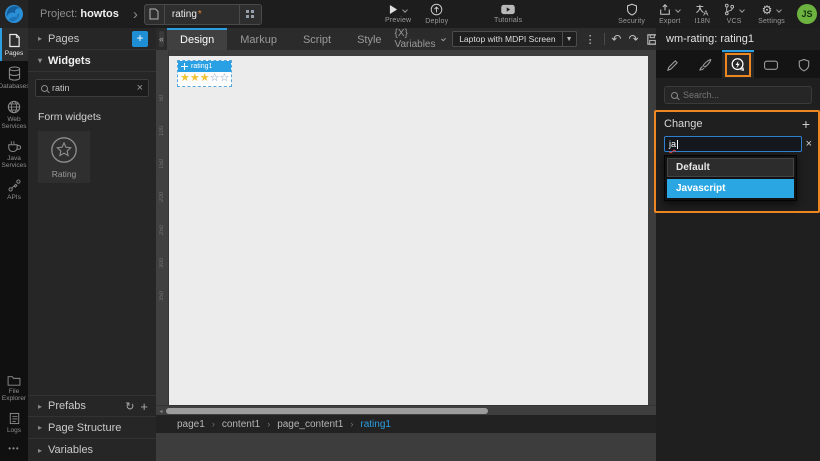 This screenshot has width=820, height=461. I want to click on variables-dropdown: {X} Variables, so click(421, 39).